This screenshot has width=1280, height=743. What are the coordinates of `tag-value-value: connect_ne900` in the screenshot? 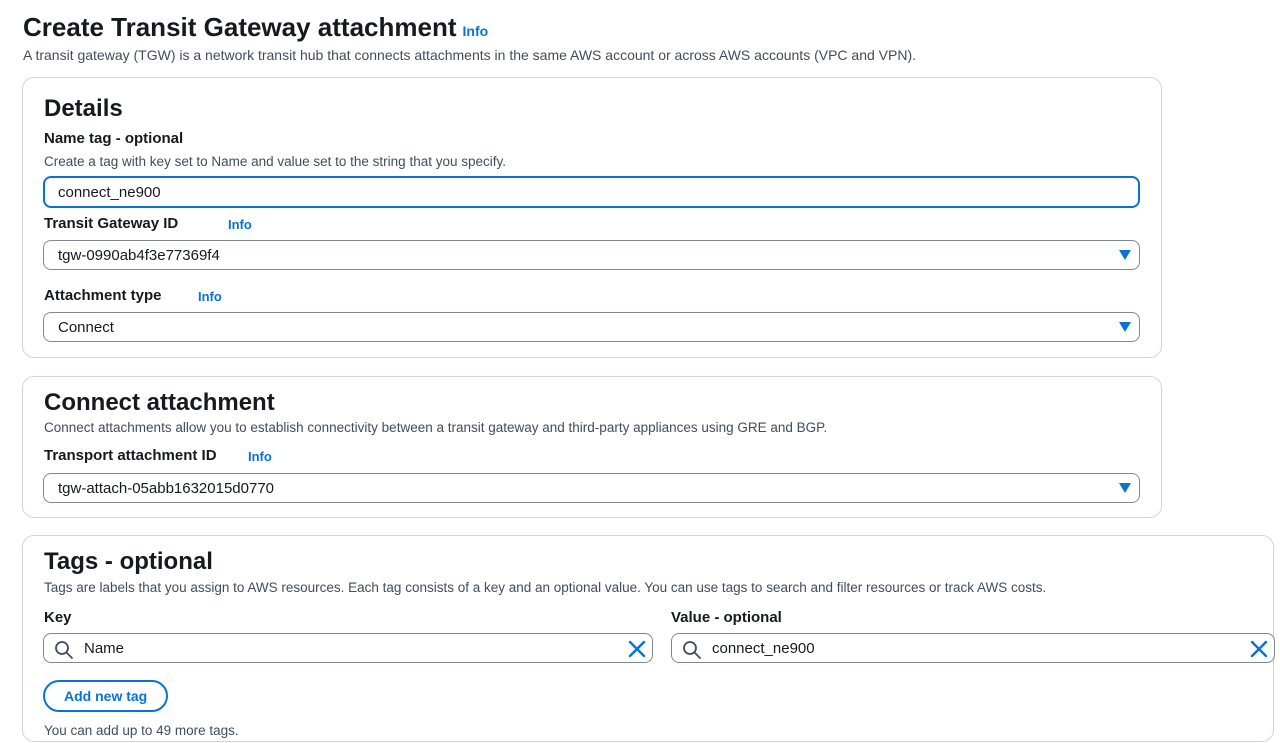 It's located at (763, 648).